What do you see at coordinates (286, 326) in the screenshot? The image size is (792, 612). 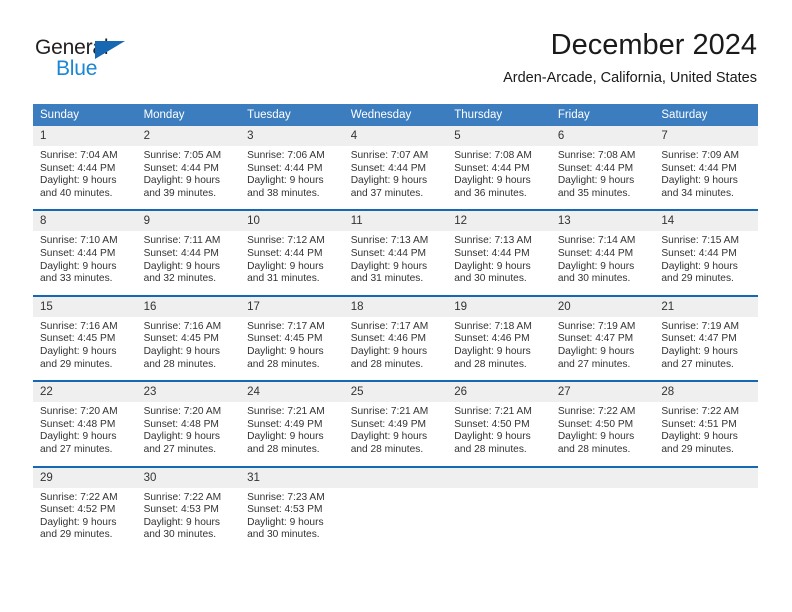 I see `sunrise-text: Sunrise: 7:17 AM` at bounding box center [286, 326].